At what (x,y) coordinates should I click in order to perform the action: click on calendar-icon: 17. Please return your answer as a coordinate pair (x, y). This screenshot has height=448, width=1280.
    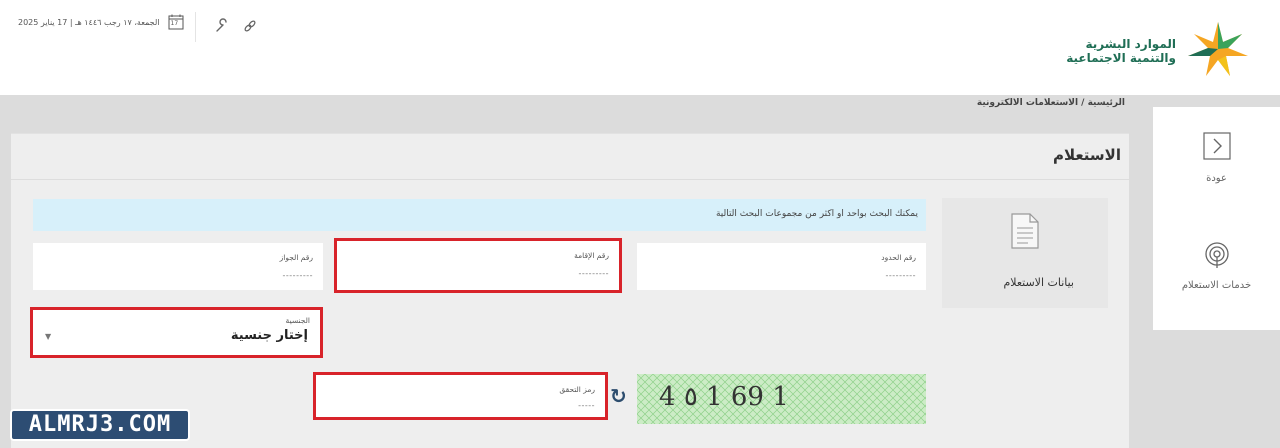
    Looking at the image, I should click on (176, 22).